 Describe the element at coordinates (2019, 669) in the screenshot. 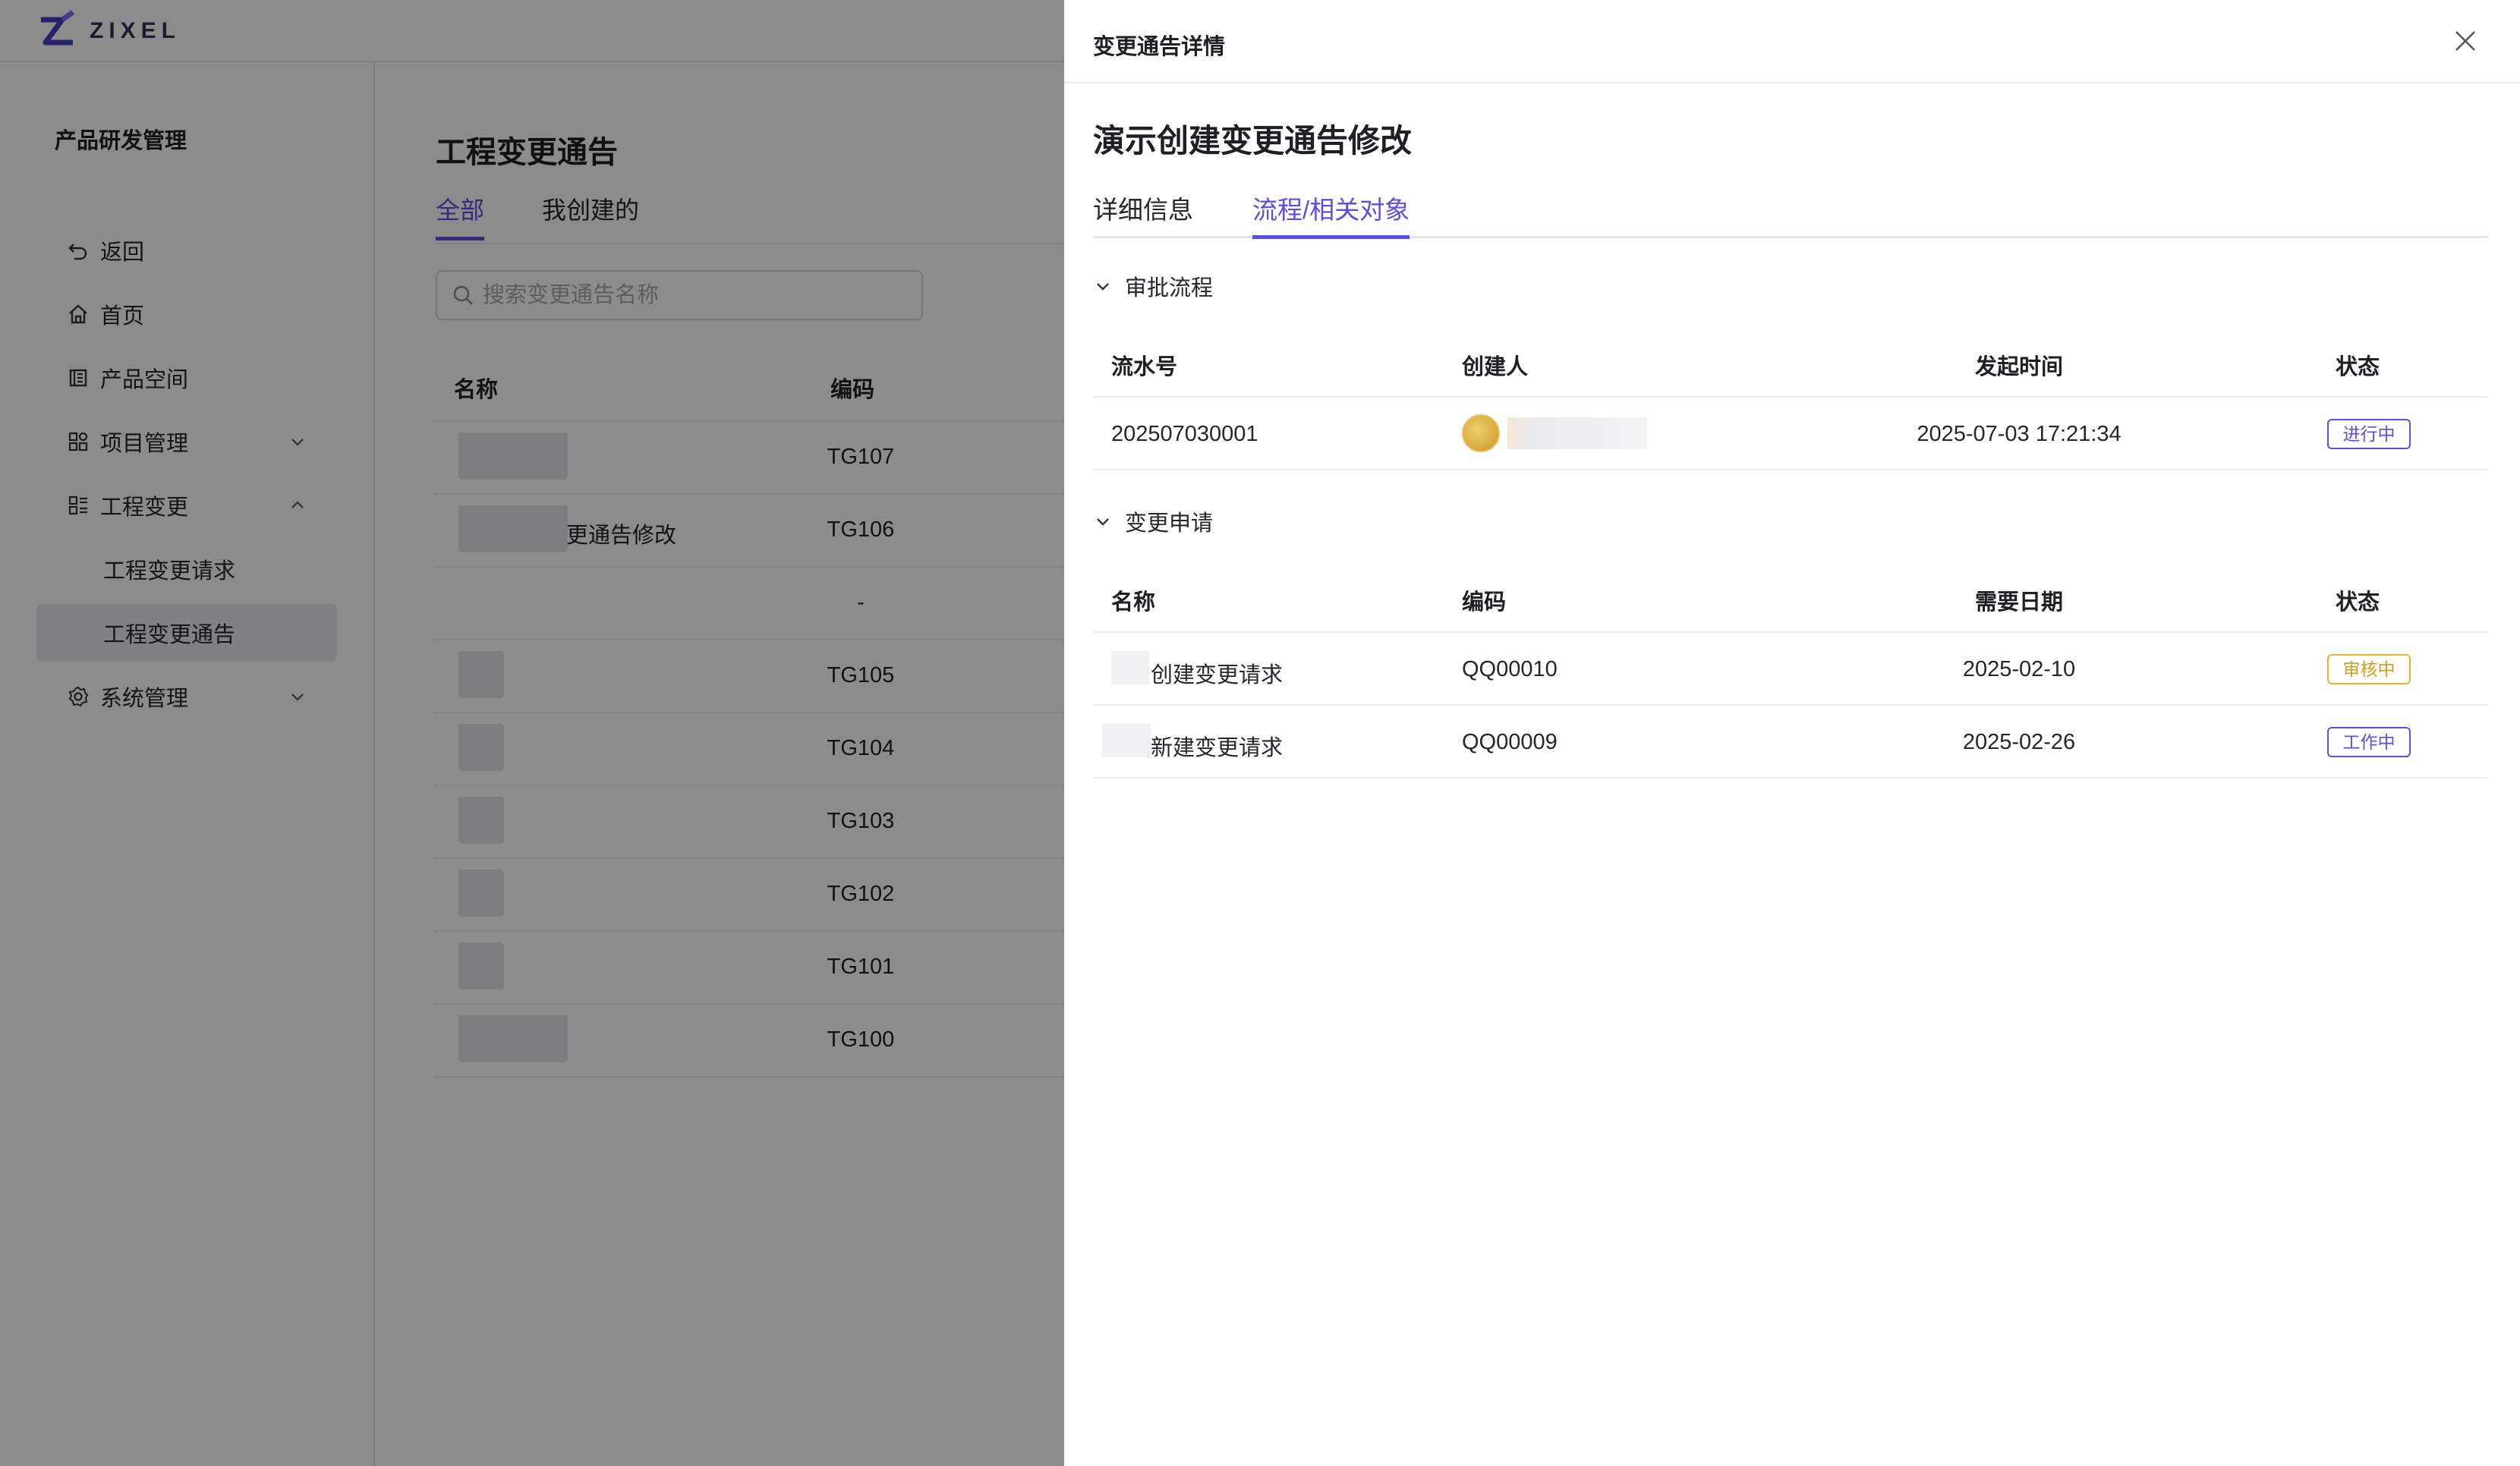

I see `required-date: 2025-02-10` at that location.